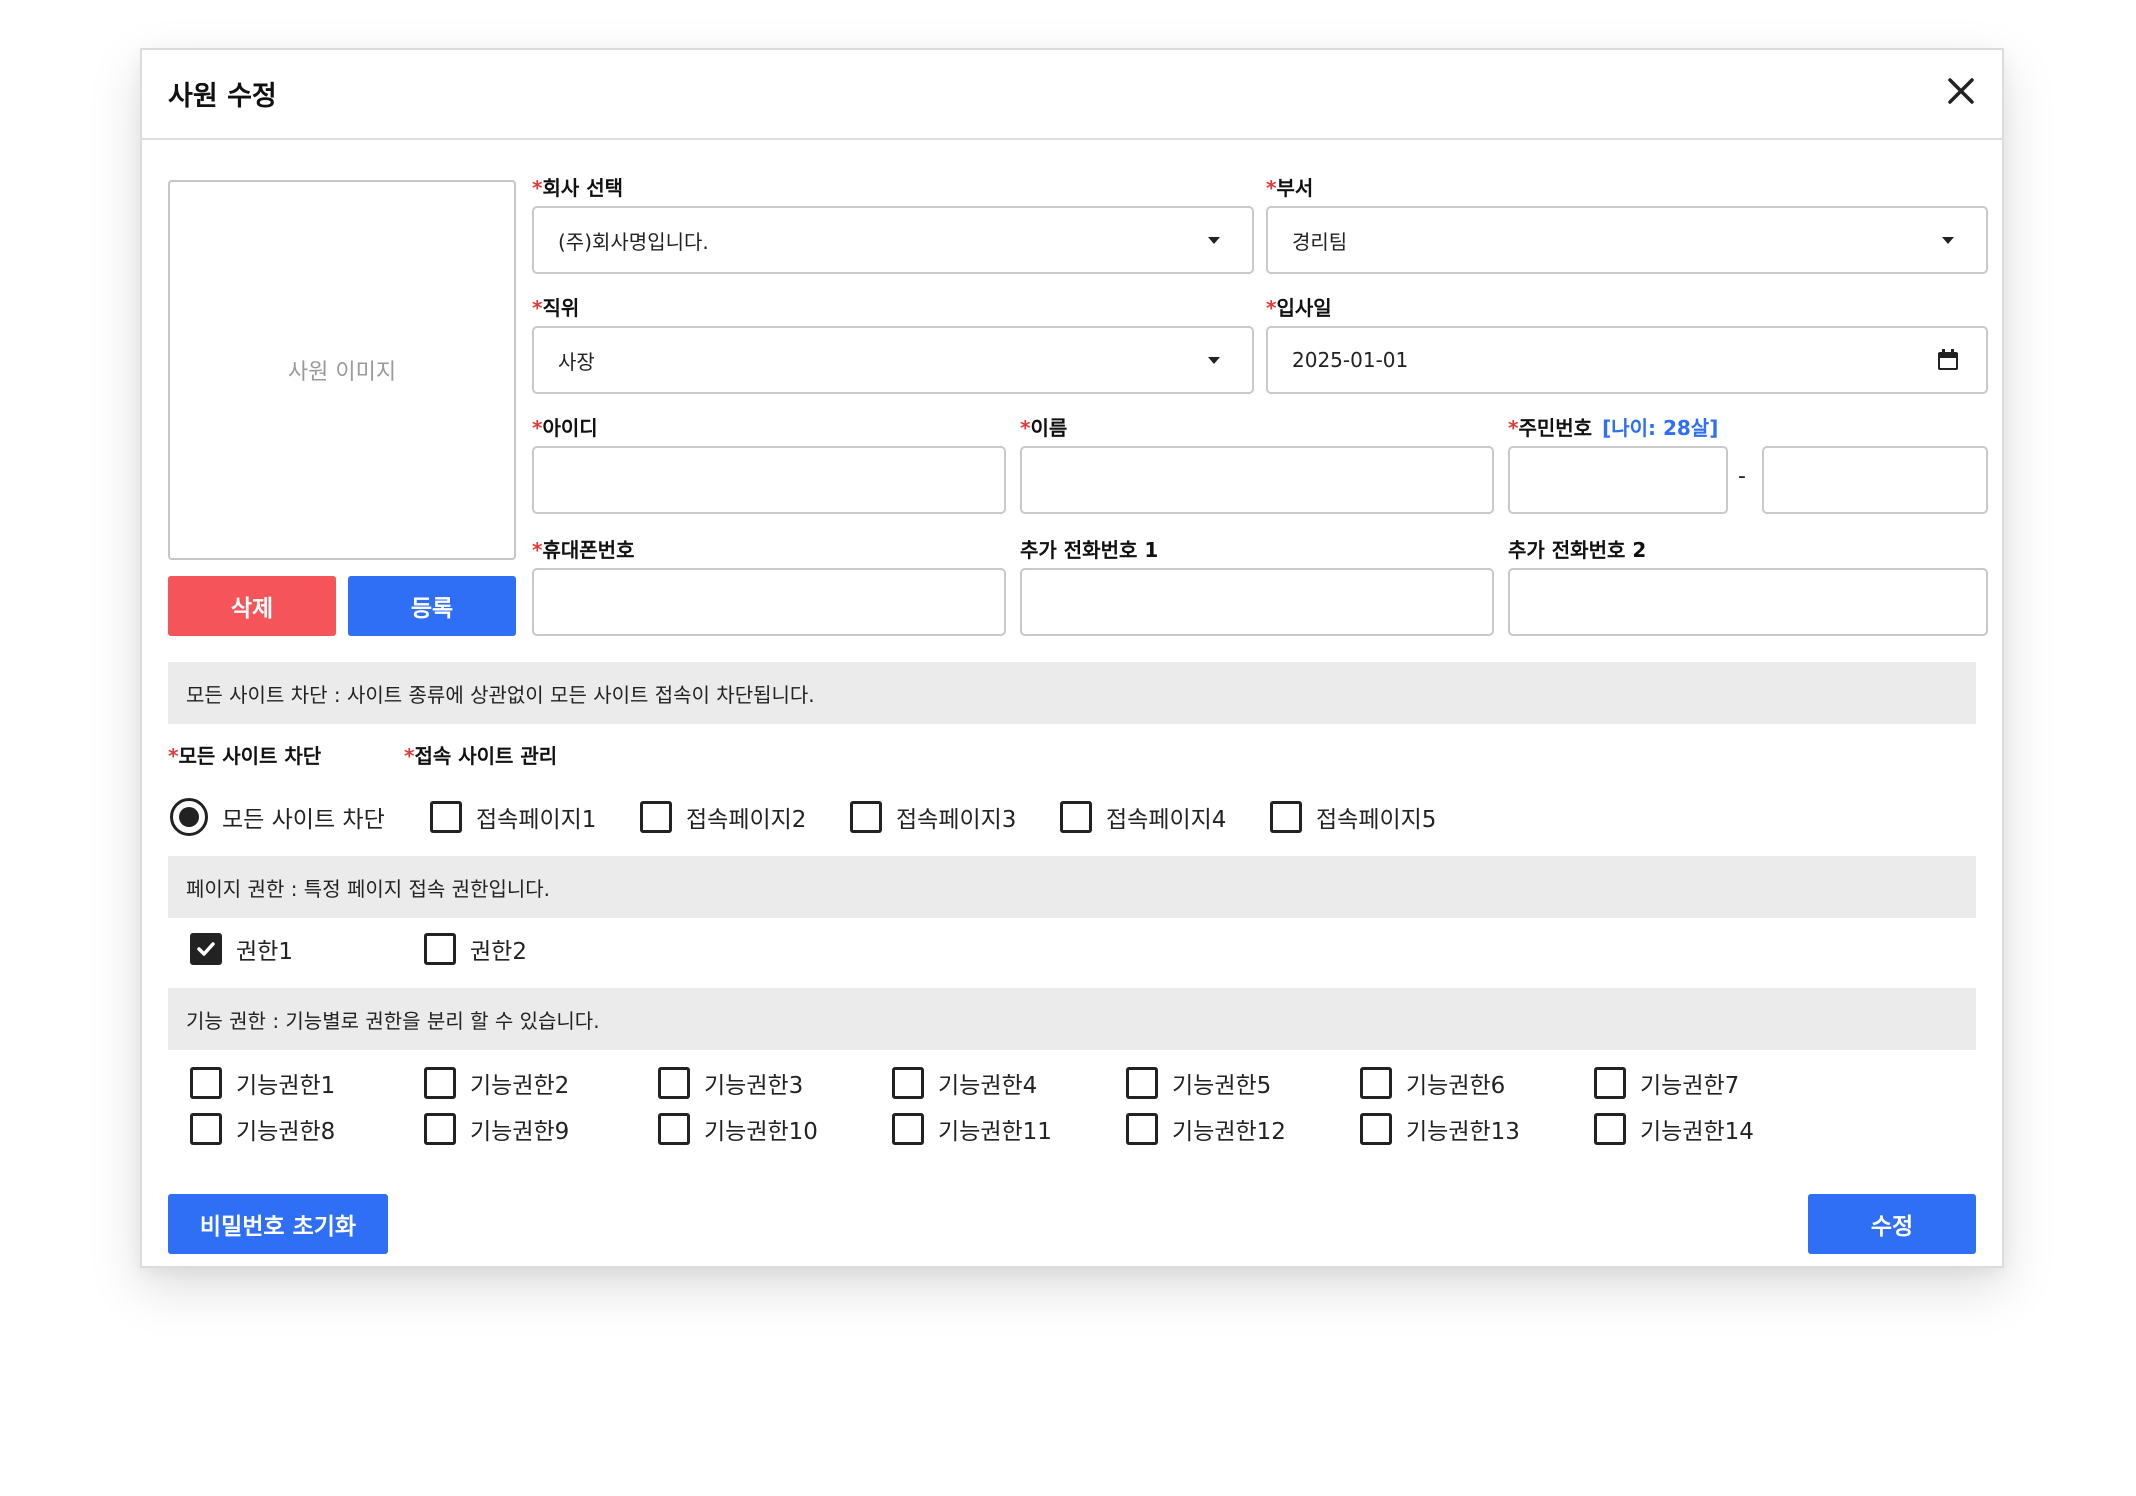  What do you see at coordinates (1577, 550) in the screenshot?
I see `extra-phone-2-label: 추가 전화번호 2` at bounding box center [1577, 550].